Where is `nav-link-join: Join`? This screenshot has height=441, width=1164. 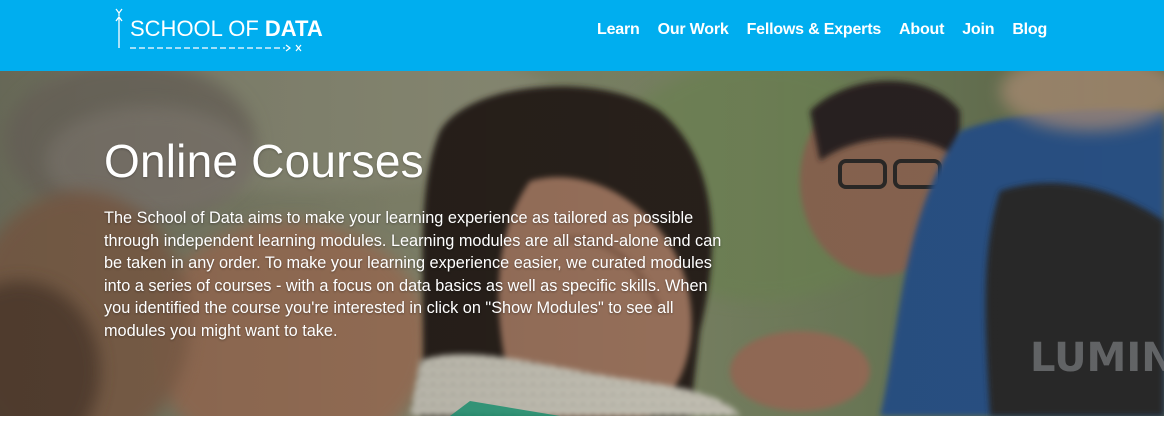
nav-link-join: Join is located at coordinates (978, 30).